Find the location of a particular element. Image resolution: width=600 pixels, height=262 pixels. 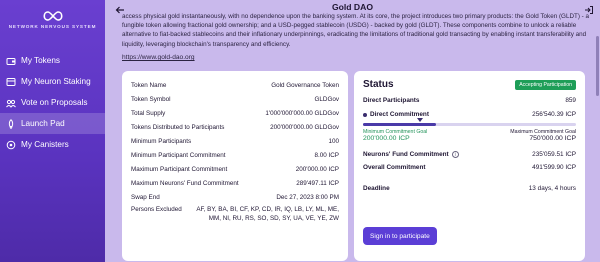

rocket-icon is located at coordinates (11, 123).